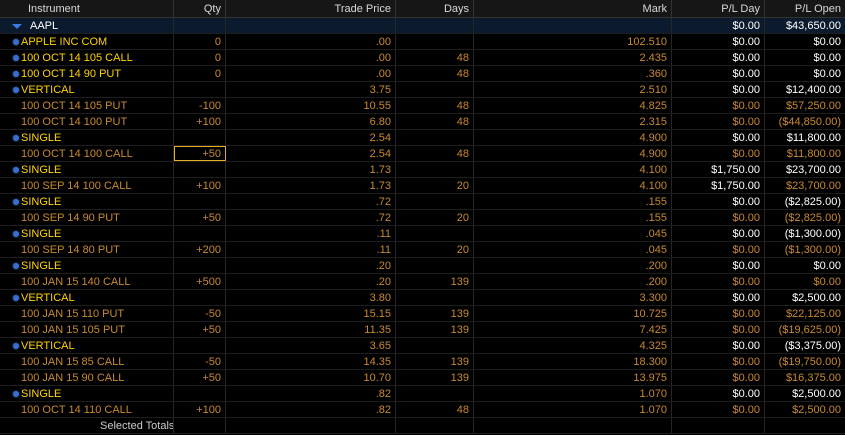  I want to click on col-header-days: Days, so click(435, 8).